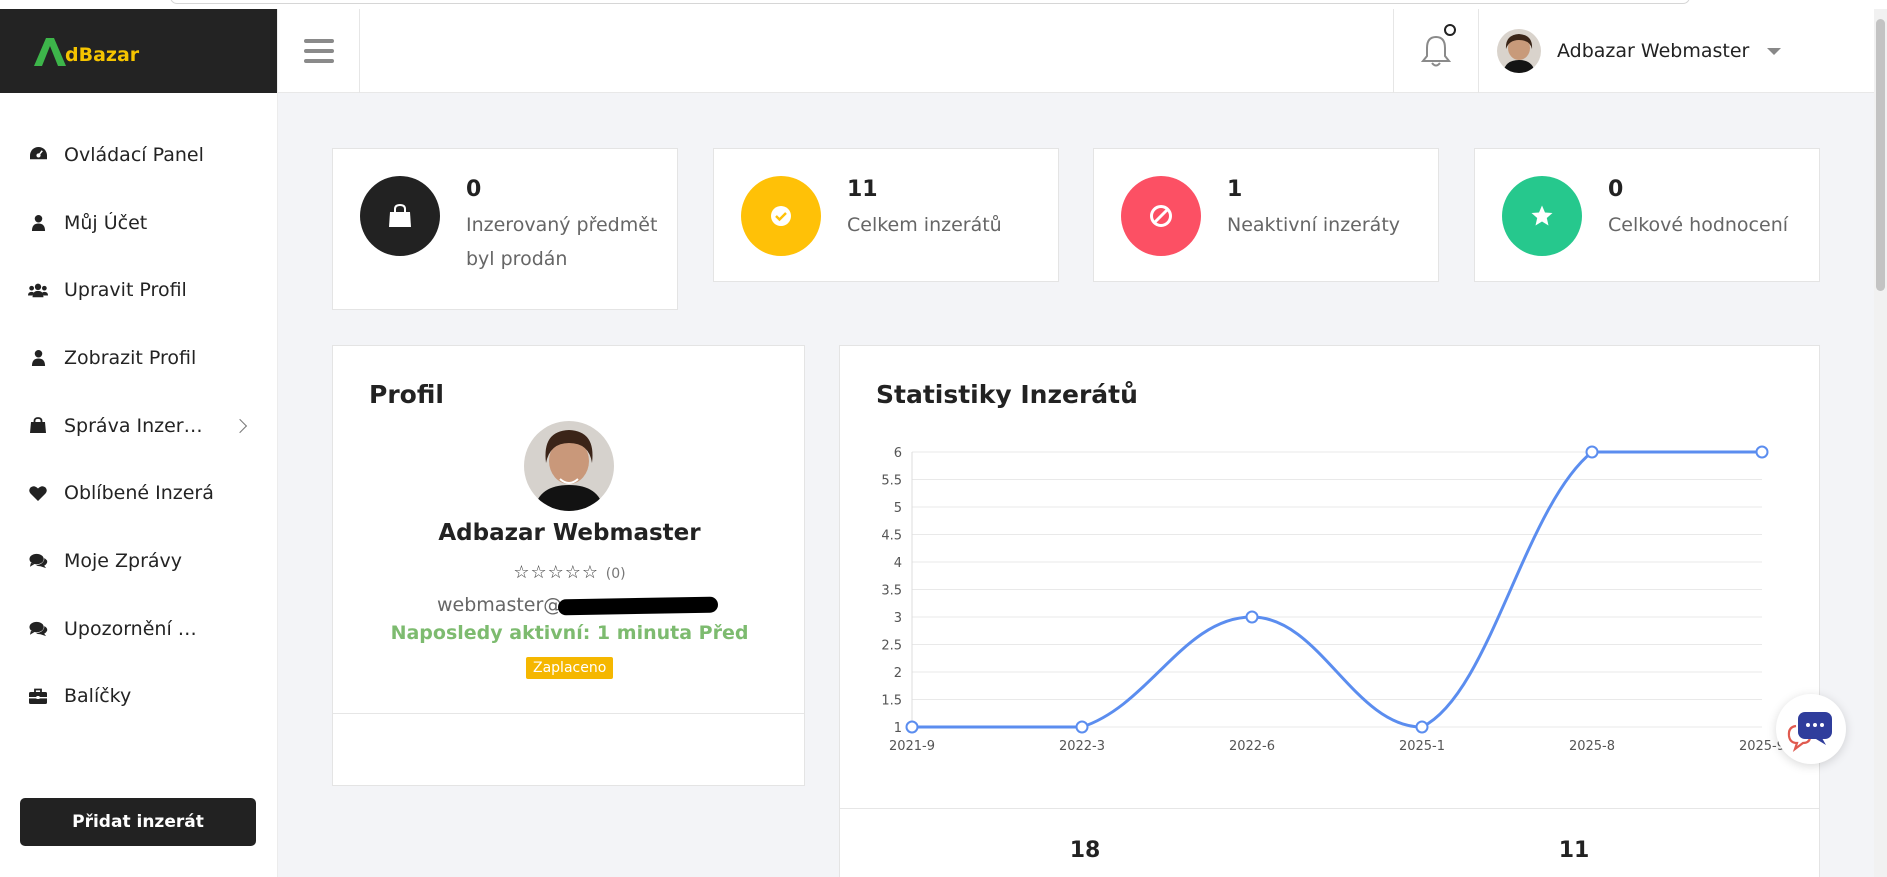 This screenshot has width=1887, height=877. I want to click on user-name: Adbazar Webmaster, so click(1653, 51).